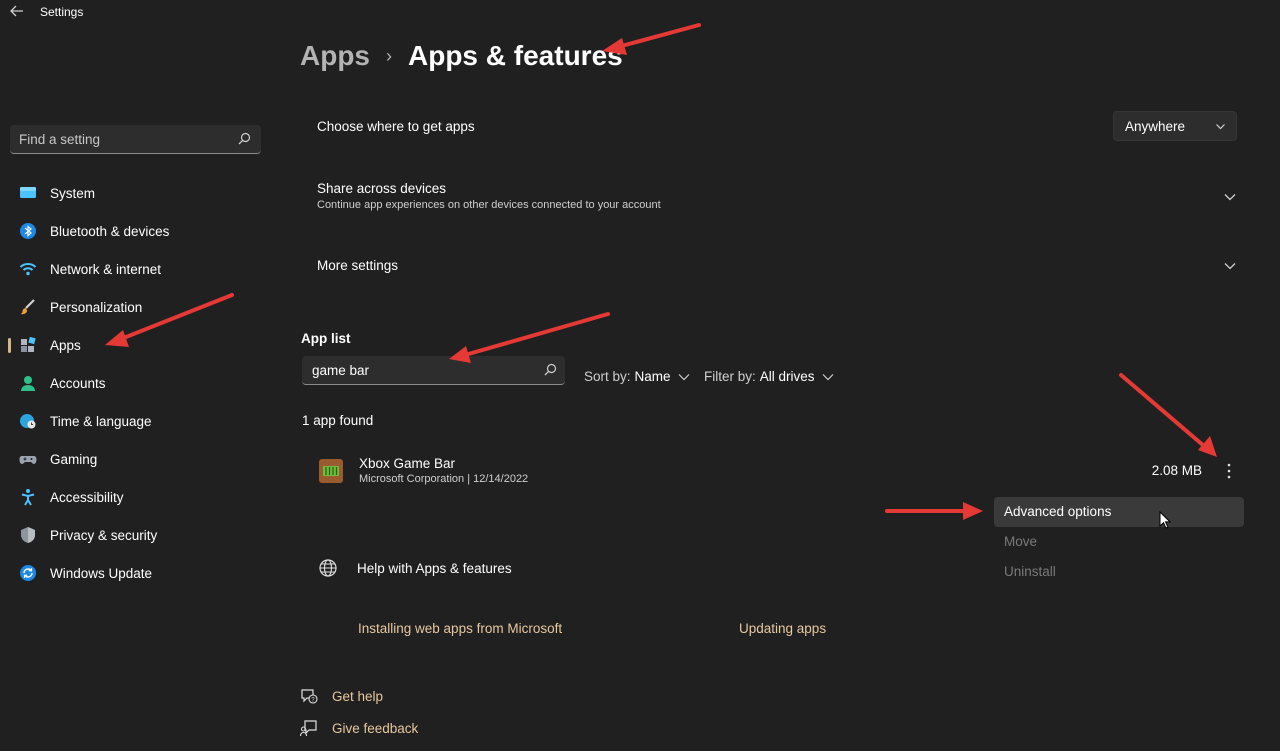 This screenshot has width=1280, height=751. I want to click on sidebar-item-label: Accessibility, so click(87, 497).